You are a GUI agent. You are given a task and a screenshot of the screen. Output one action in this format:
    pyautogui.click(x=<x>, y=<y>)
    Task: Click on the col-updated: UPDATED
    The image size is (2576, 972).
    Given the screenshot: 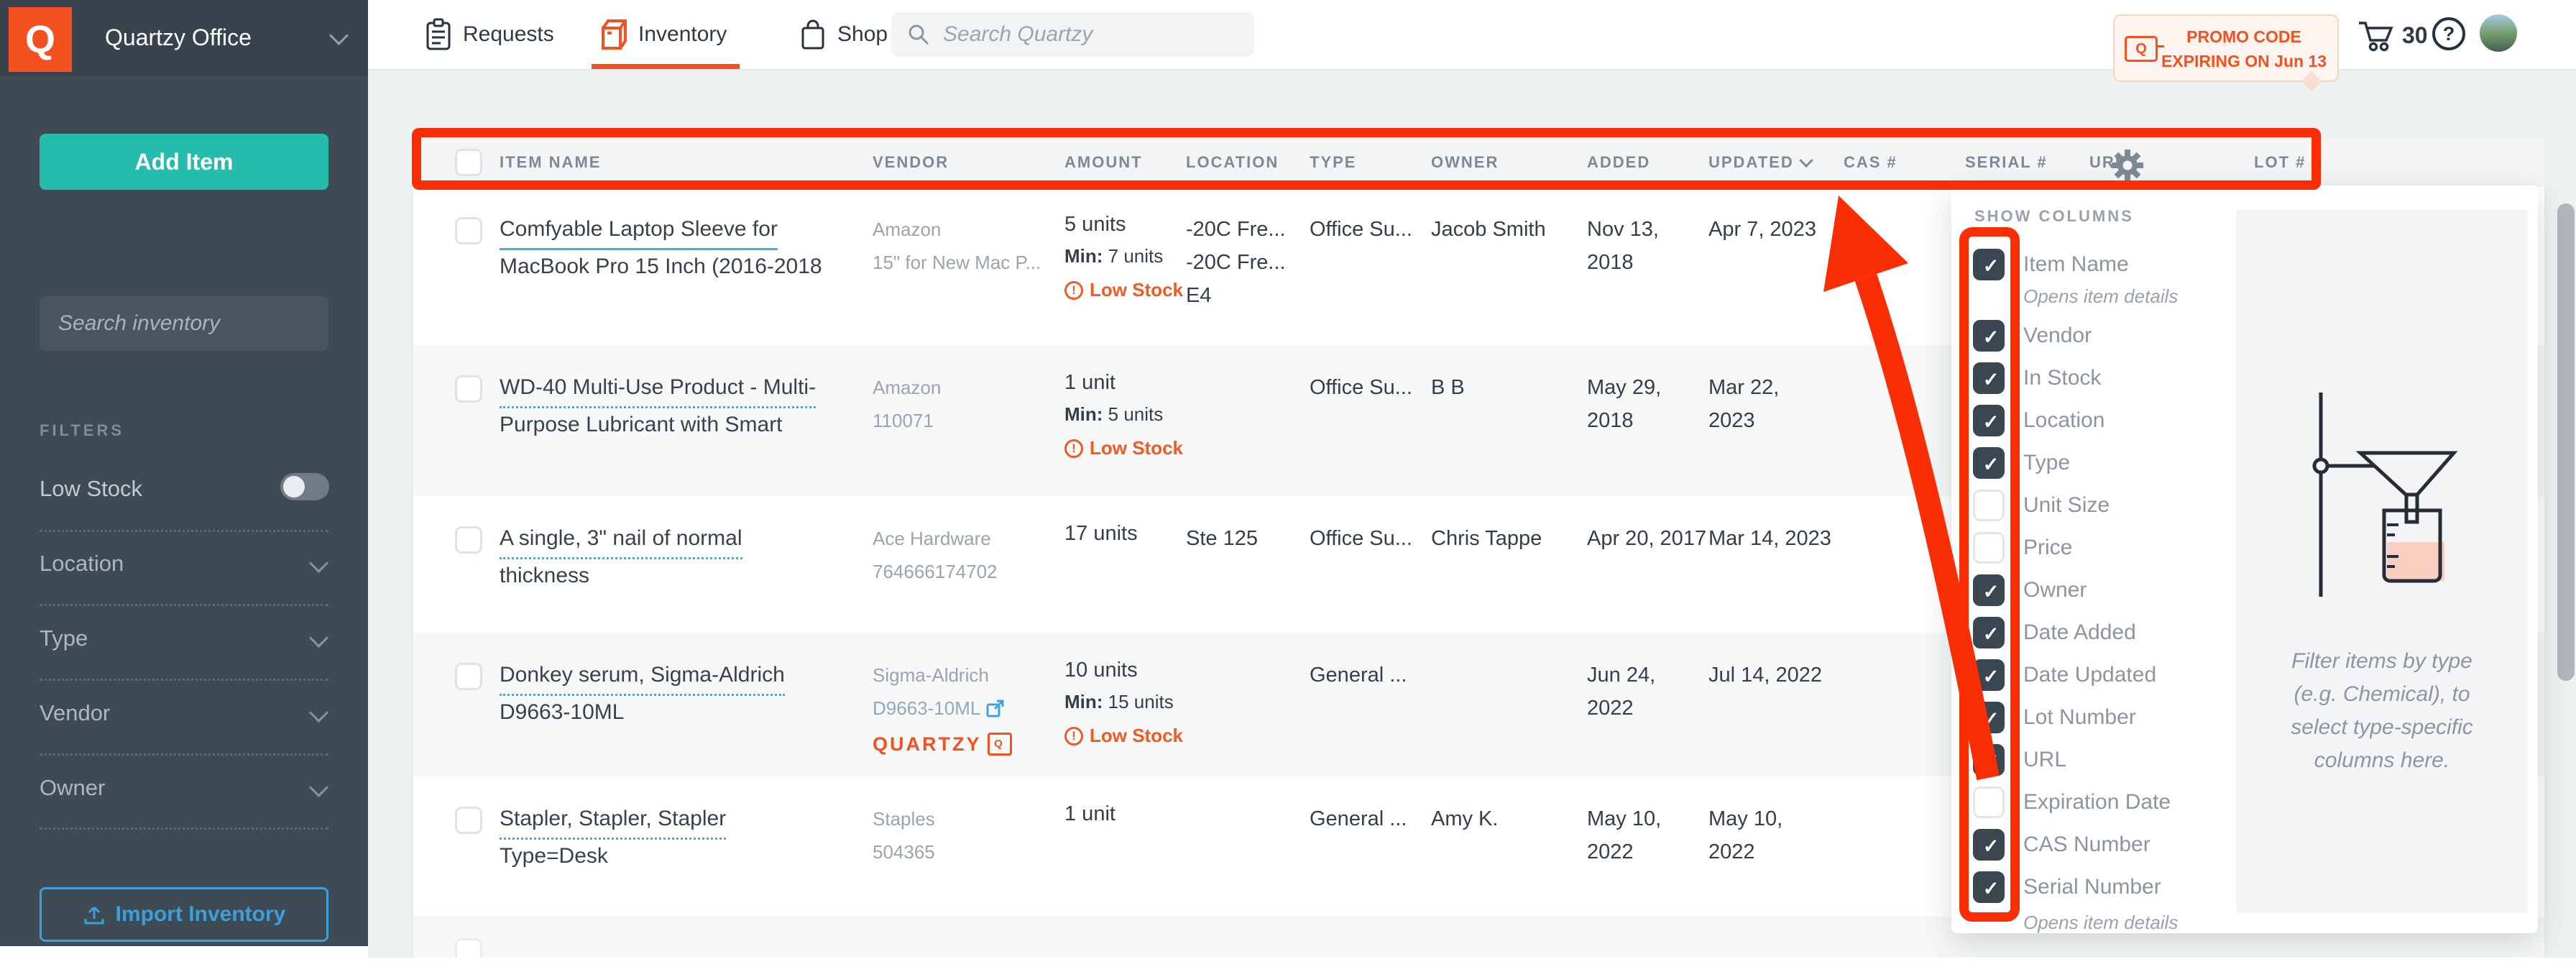 What is the action you would take?
    pyautogui.click(x=1776, y=162)
    